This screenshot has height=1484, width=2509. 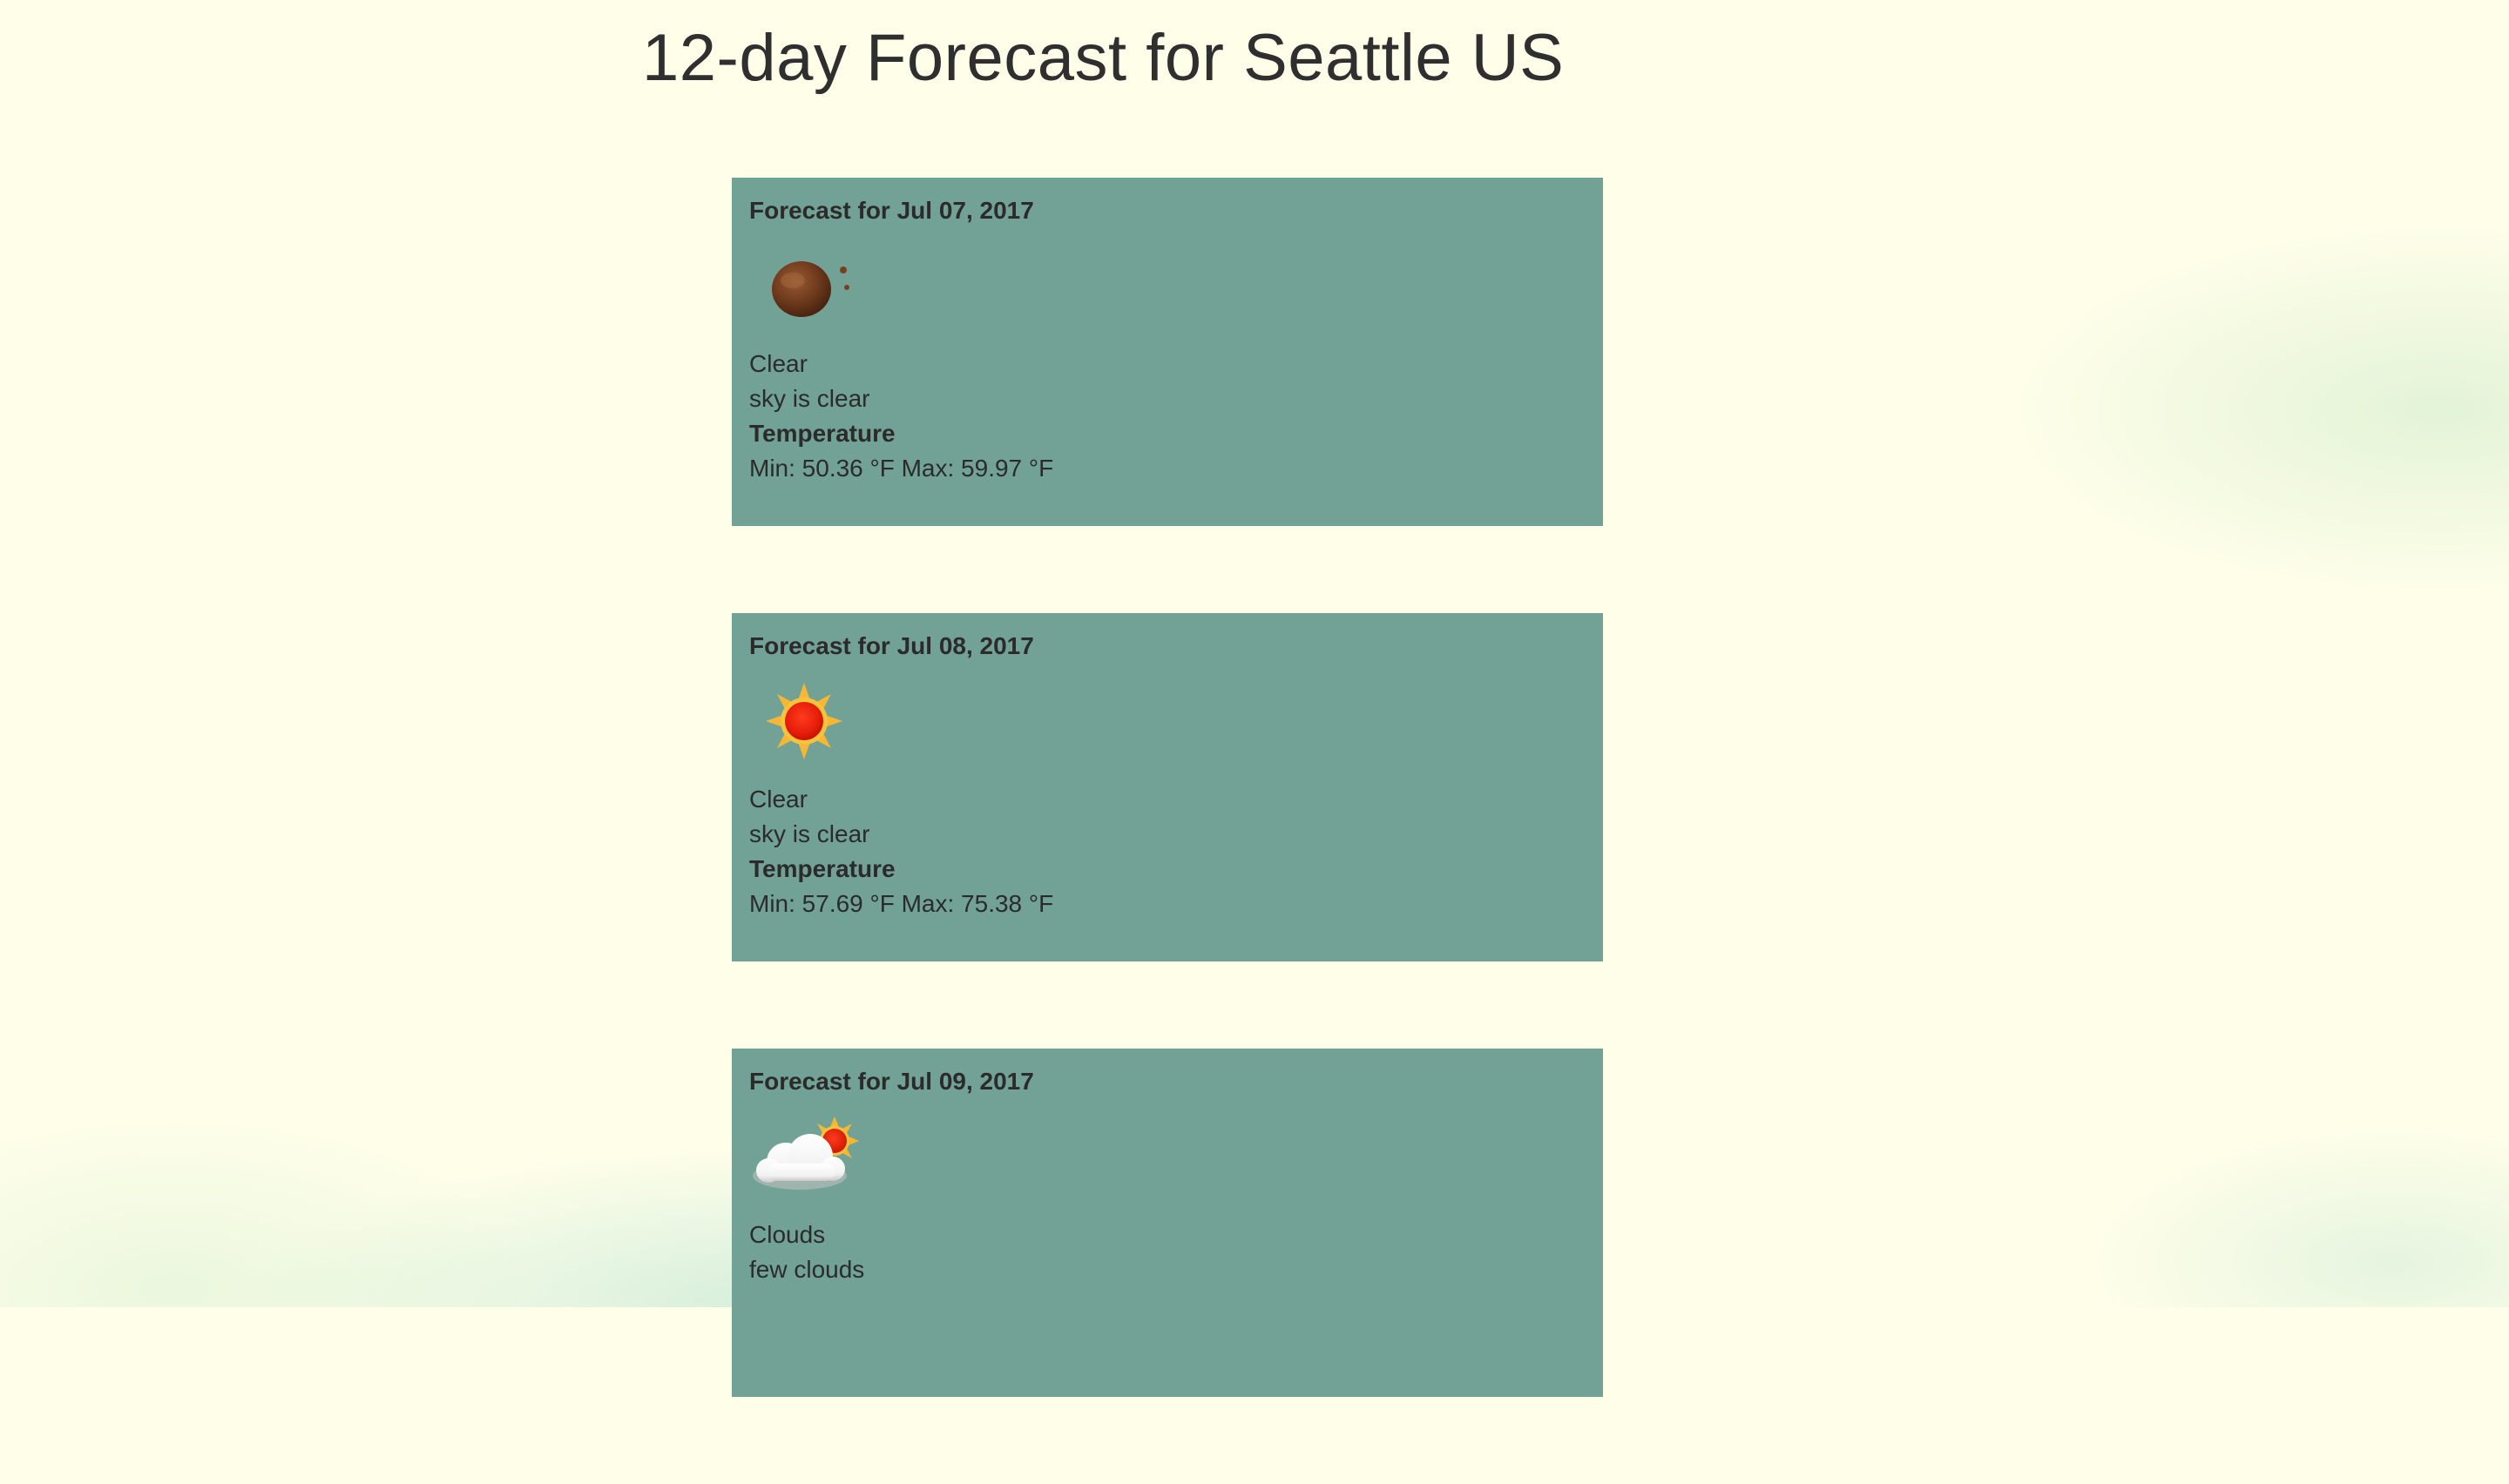 I want to click on cloud-sun-icon, so click(x=810, y=1158).